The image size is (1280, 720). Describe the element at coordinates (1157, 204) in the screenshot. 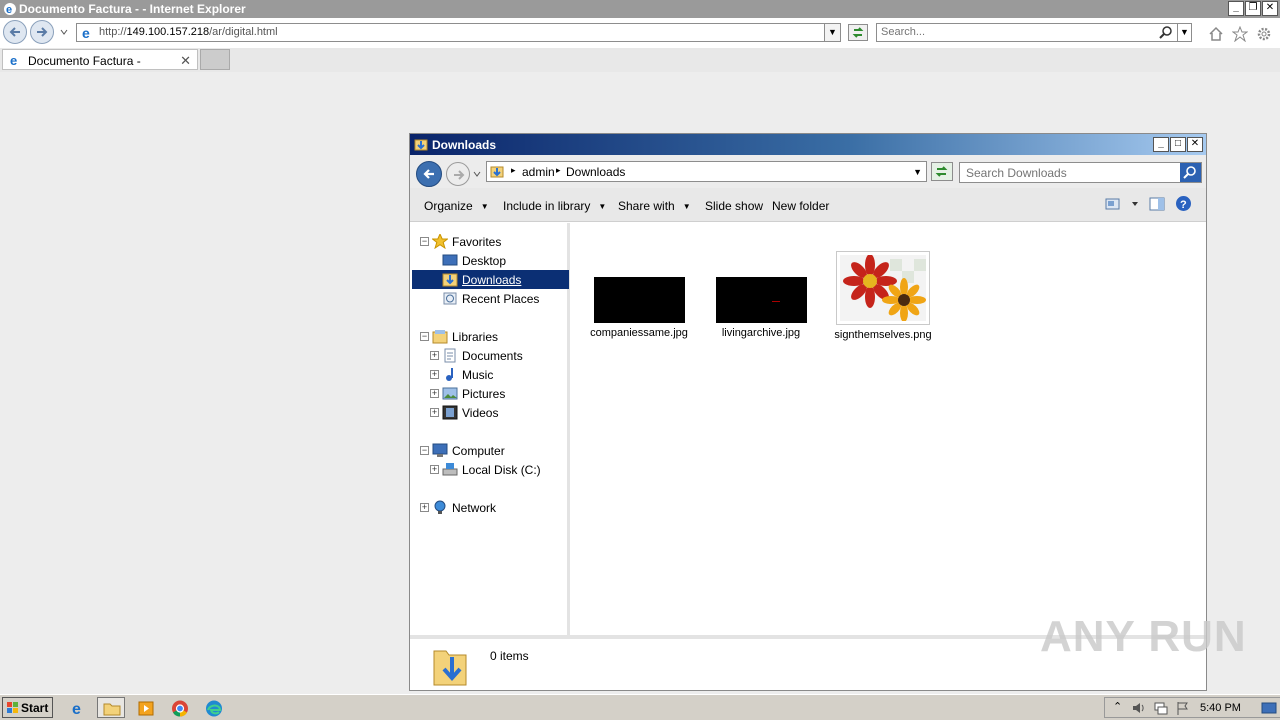

I see `preview-pane-icon` at that location.